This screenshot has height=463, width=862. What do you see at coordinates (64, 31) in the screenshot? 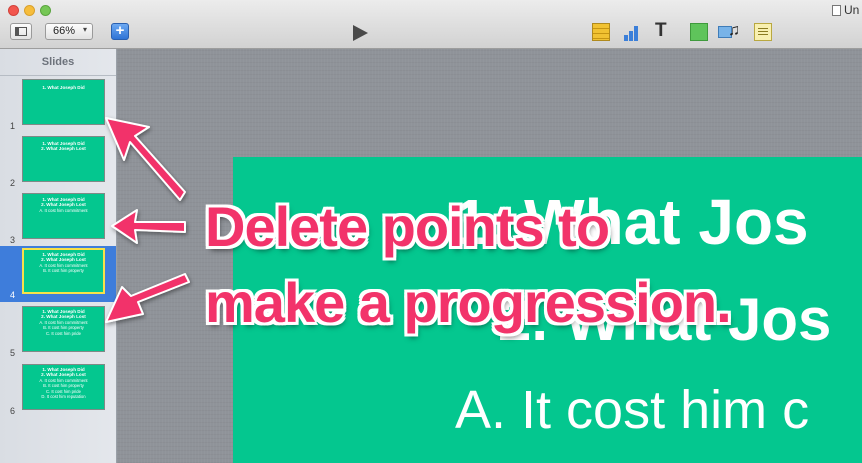
I see `zoom-value: 66%` at bounding box center [64, 31].